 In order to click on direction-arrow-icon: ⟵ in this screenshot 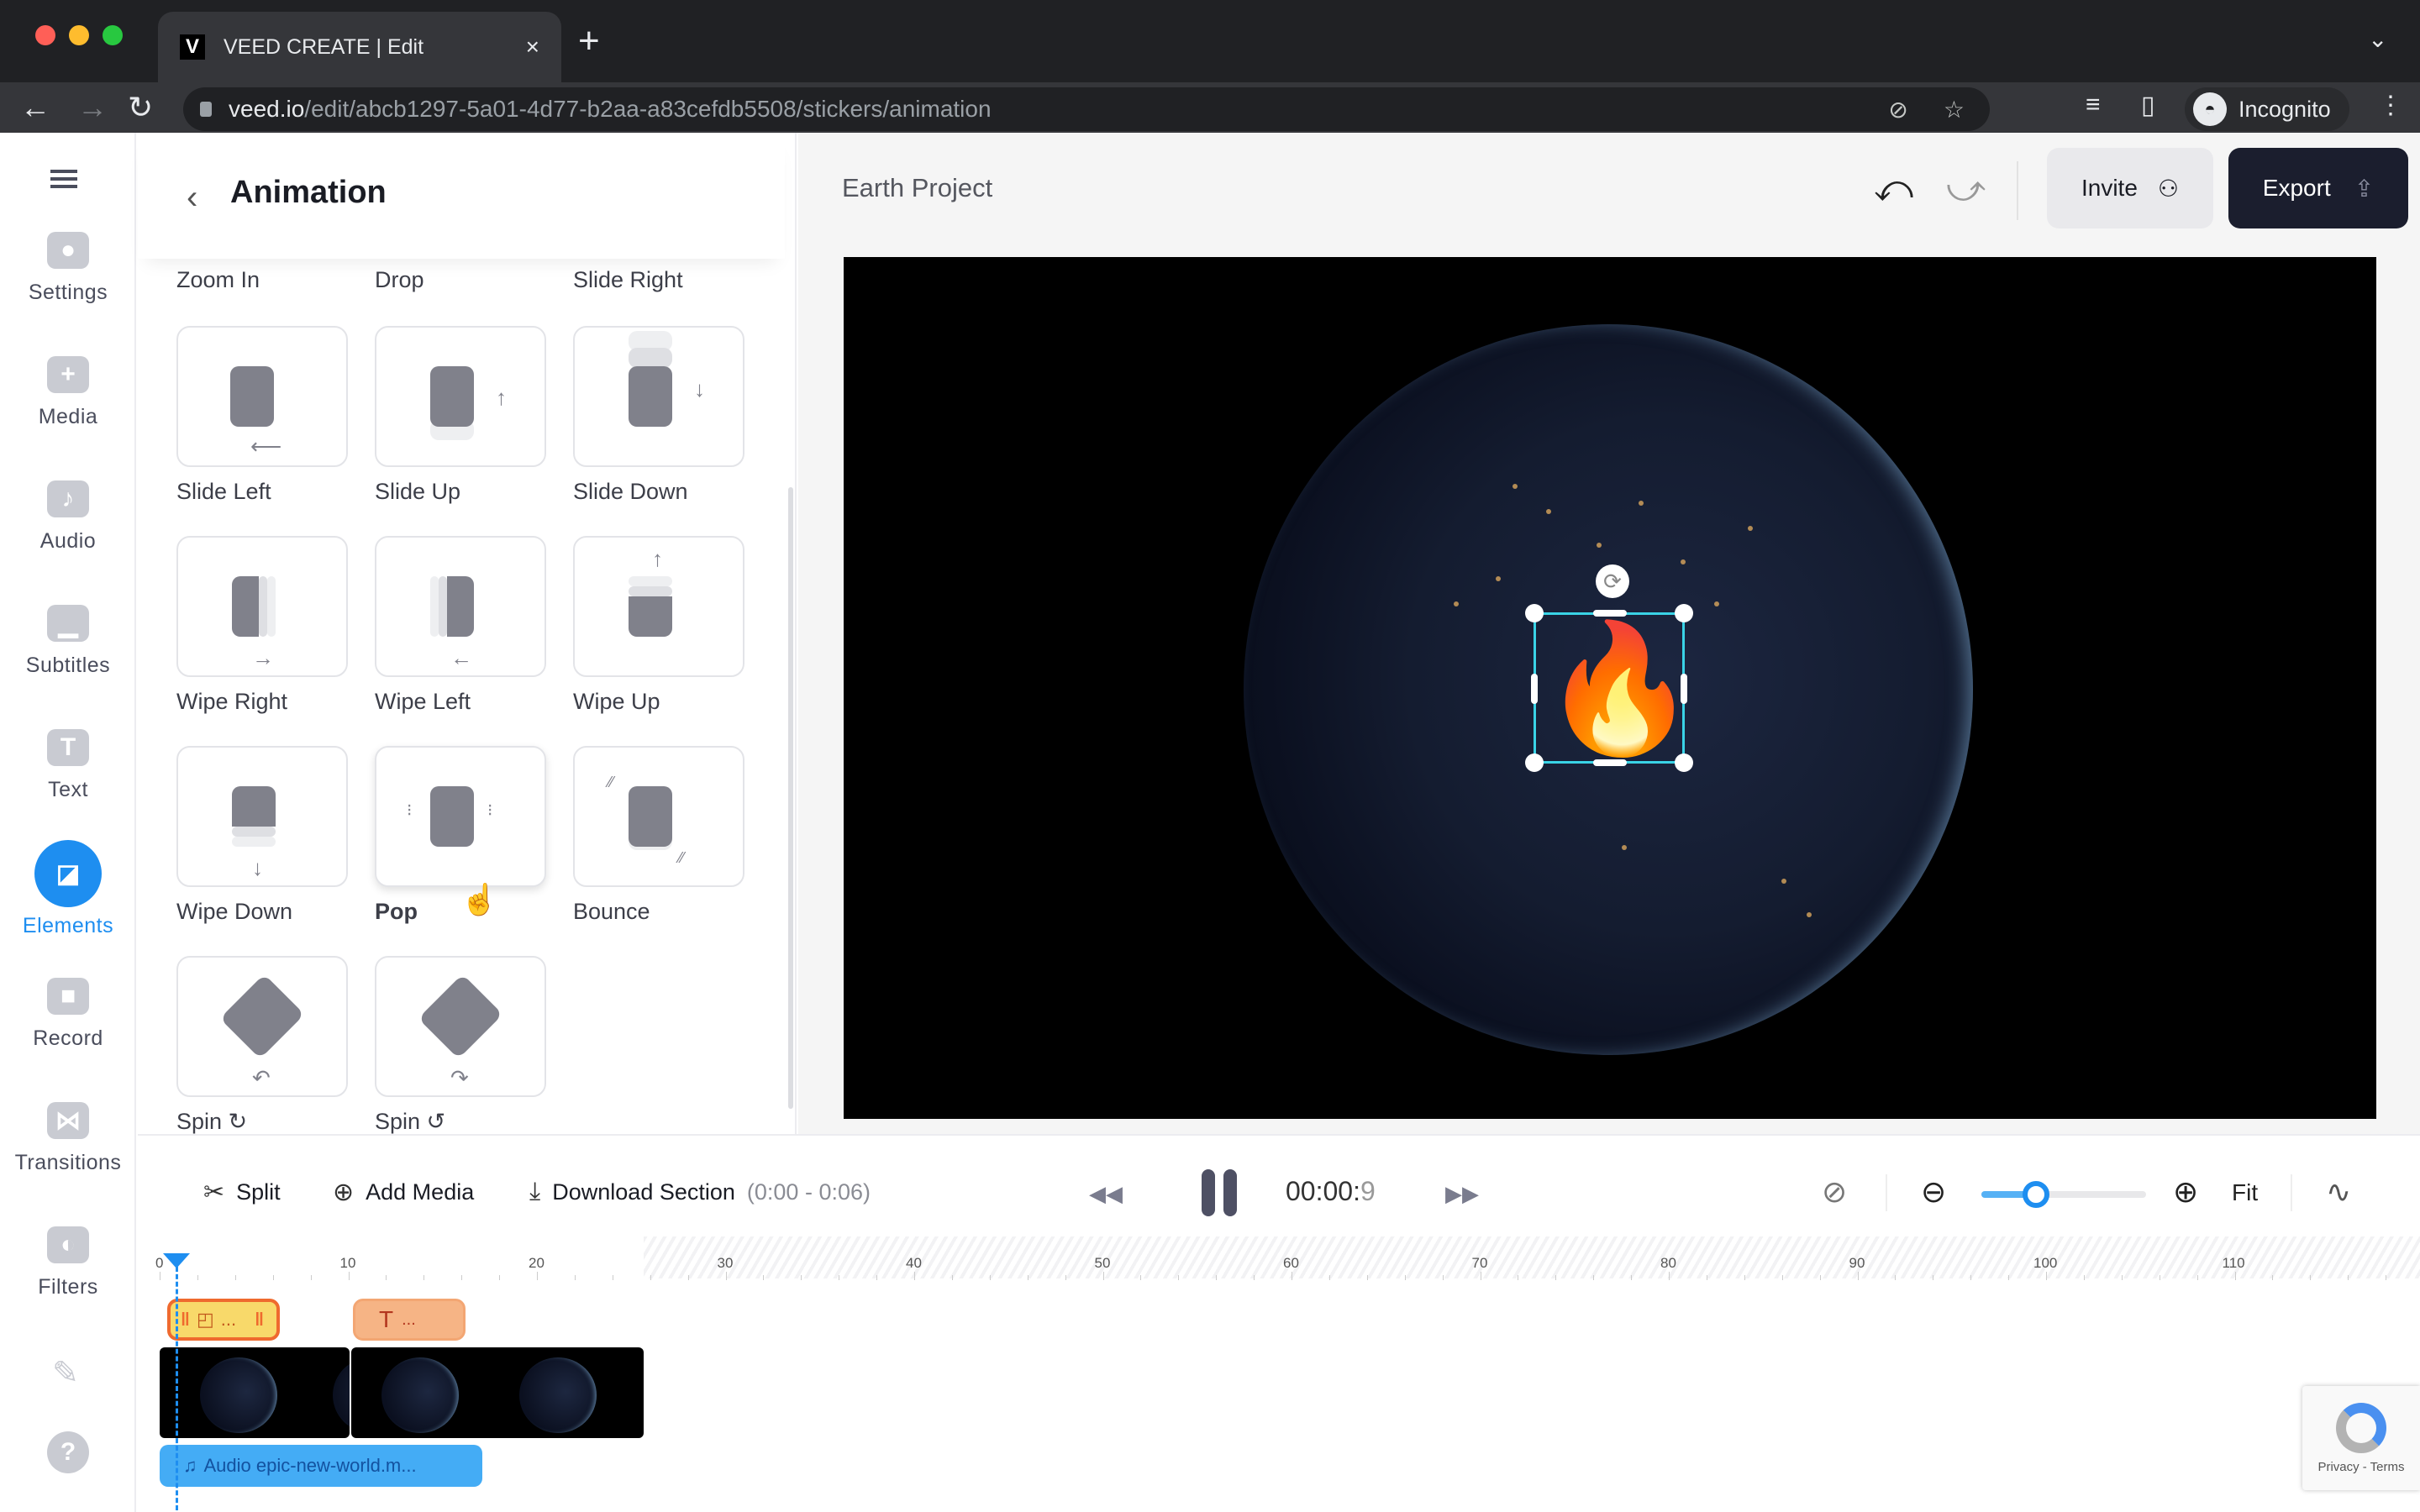, I will do `click(266, 446)`.